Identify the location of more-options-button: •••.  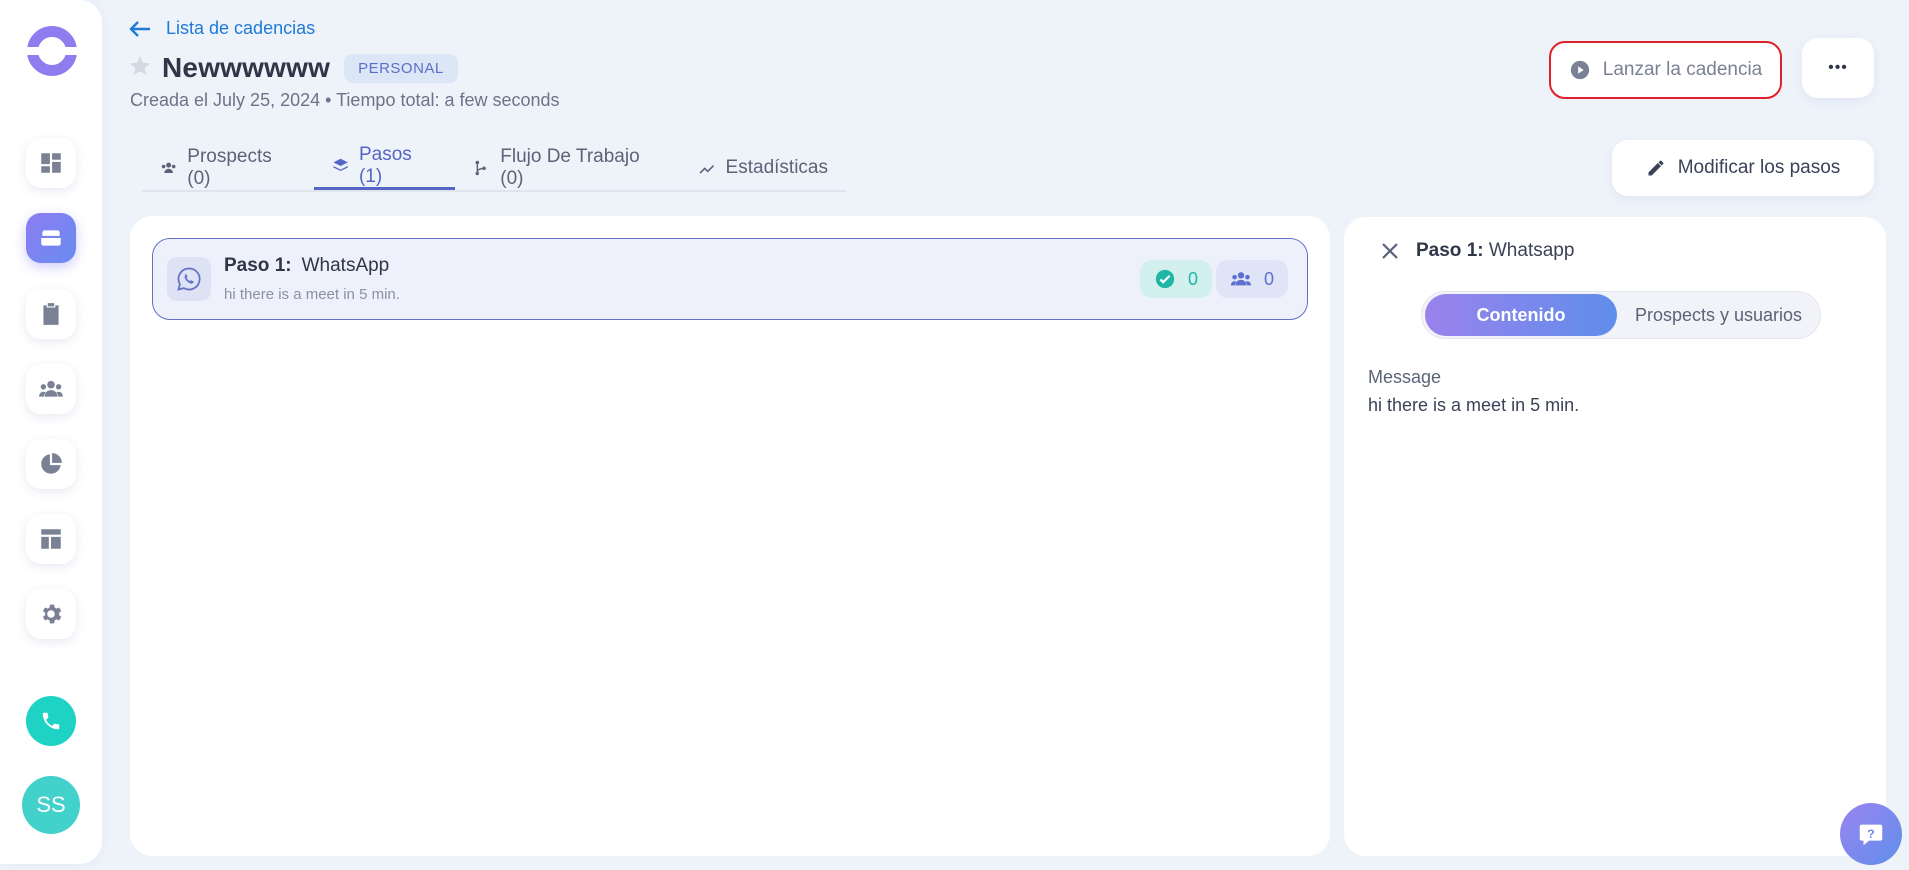
(1838, 68).